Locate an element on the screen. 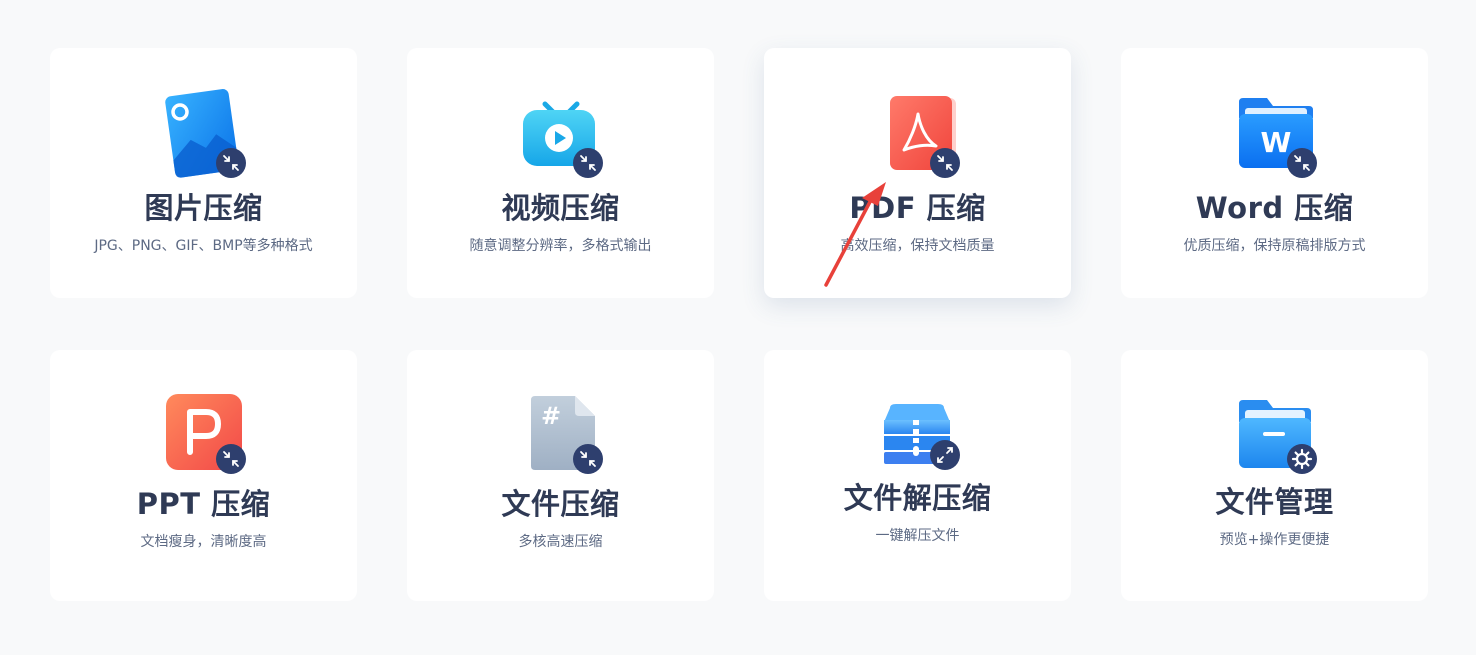 The width and height of the screenshot is (1476, 655). word-compress-icon: W is located at coordinates (1275, 134).